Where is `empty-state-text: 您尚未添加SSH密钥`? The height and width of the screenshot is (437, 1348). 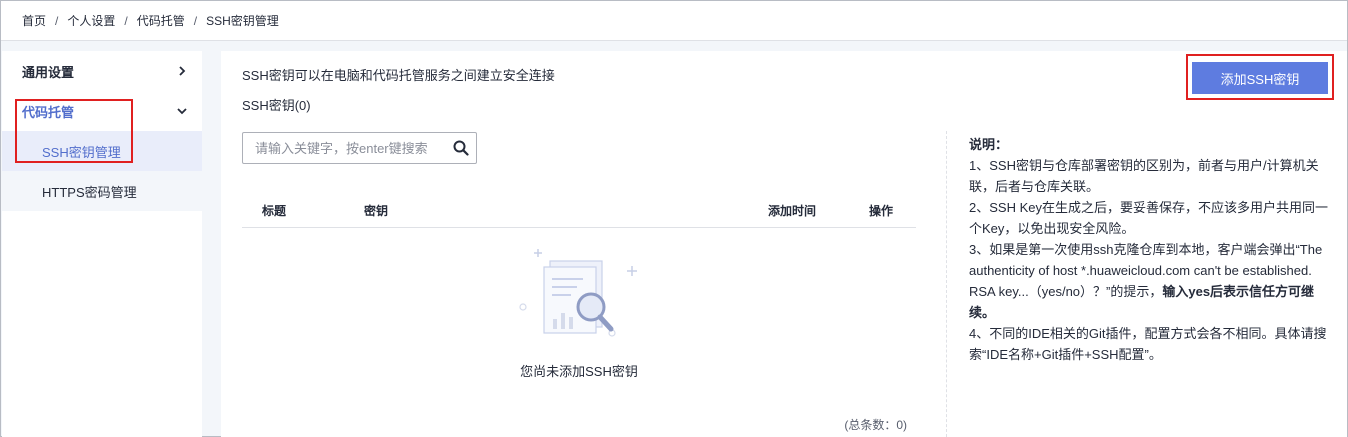 empty-state-text: 您尚未添加SSH密钥 is located at coordinates (579, 371).